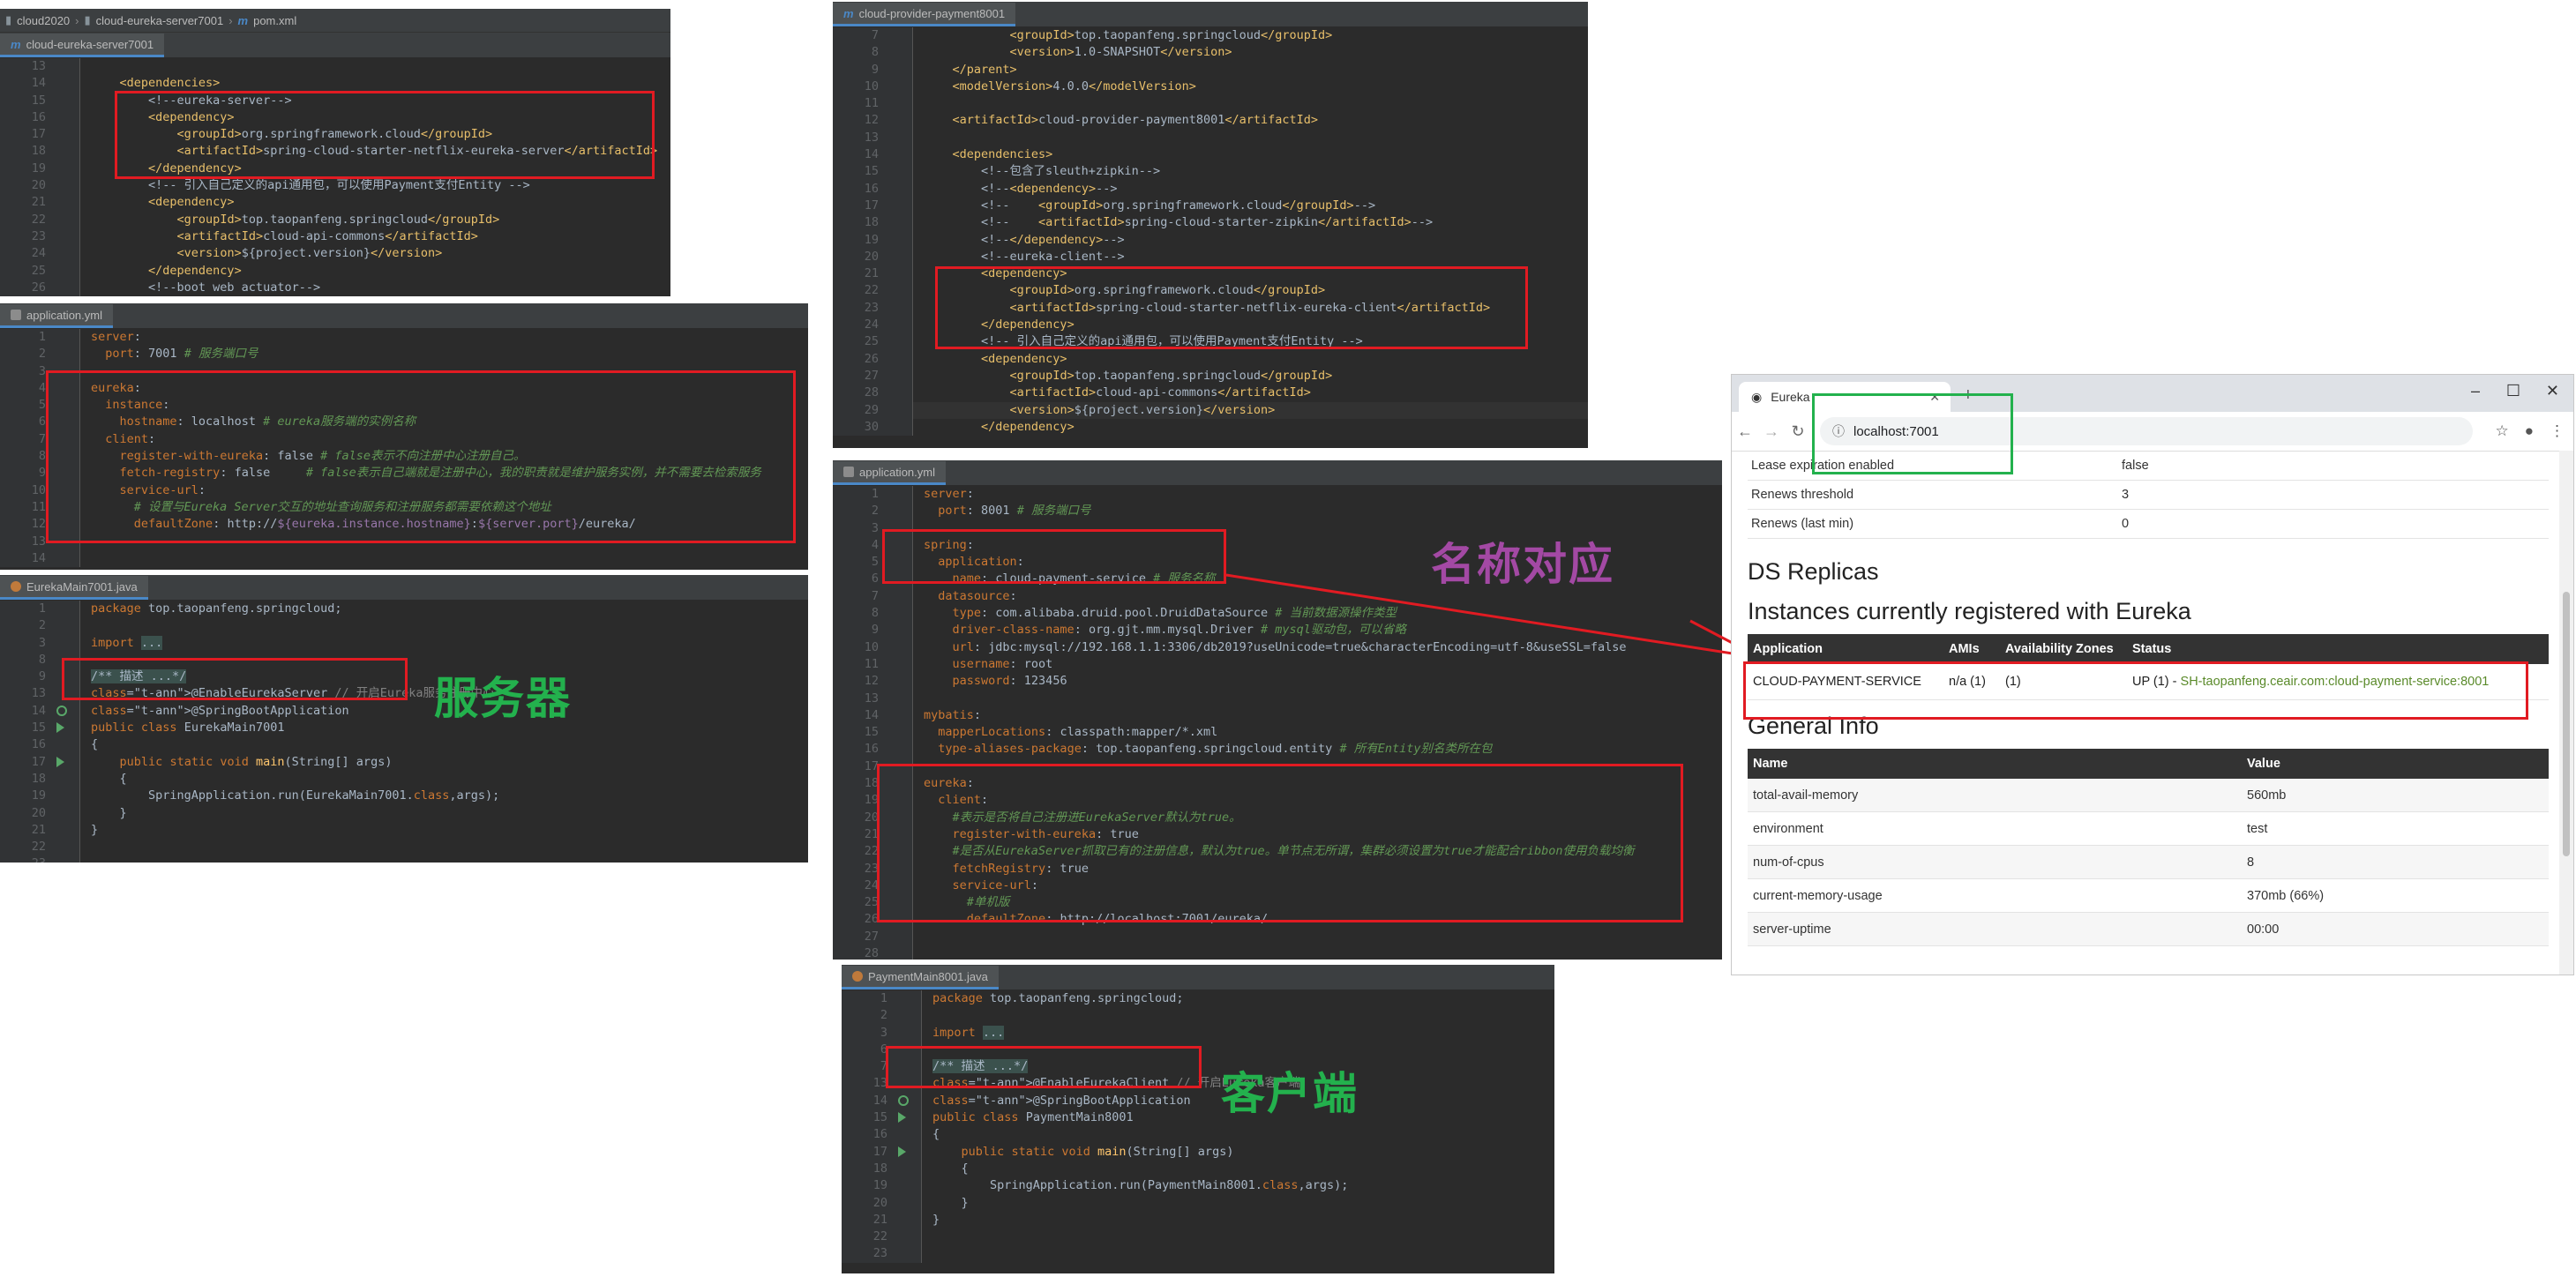 Image resolution: width=2576 pixels, height=1277 pixels. What do you see at coordinates (2149, 524) in the screenshot?
I see `table-row: Renews (last min) 0` at bounding box center [2149, 524].